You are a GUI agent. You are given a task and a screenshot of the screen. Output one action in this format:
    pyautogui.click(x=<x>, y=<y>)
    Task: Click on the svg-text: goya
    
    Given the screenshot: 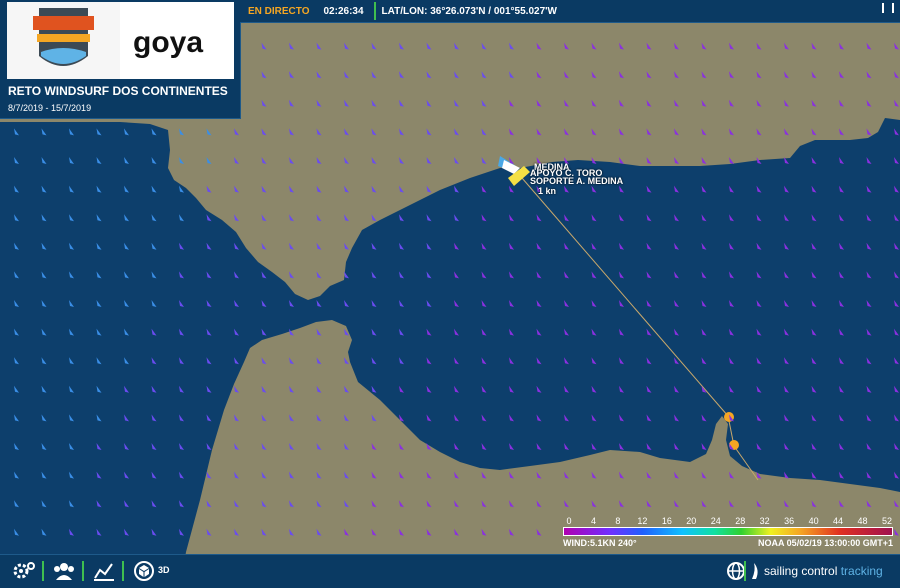 What is the action you would take?
    pyautogui.click(x=168, y=42)
    